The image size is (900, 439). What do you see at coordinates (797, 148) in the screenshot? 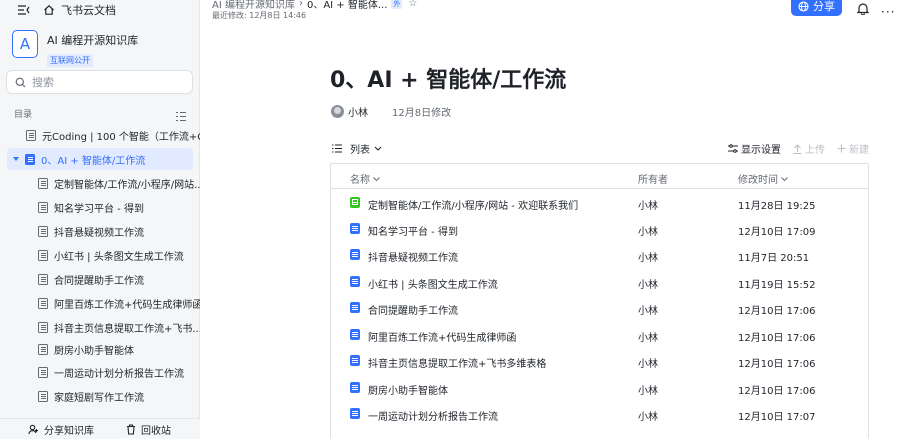
I see `upload-icon` at bounding box center [797, 148].